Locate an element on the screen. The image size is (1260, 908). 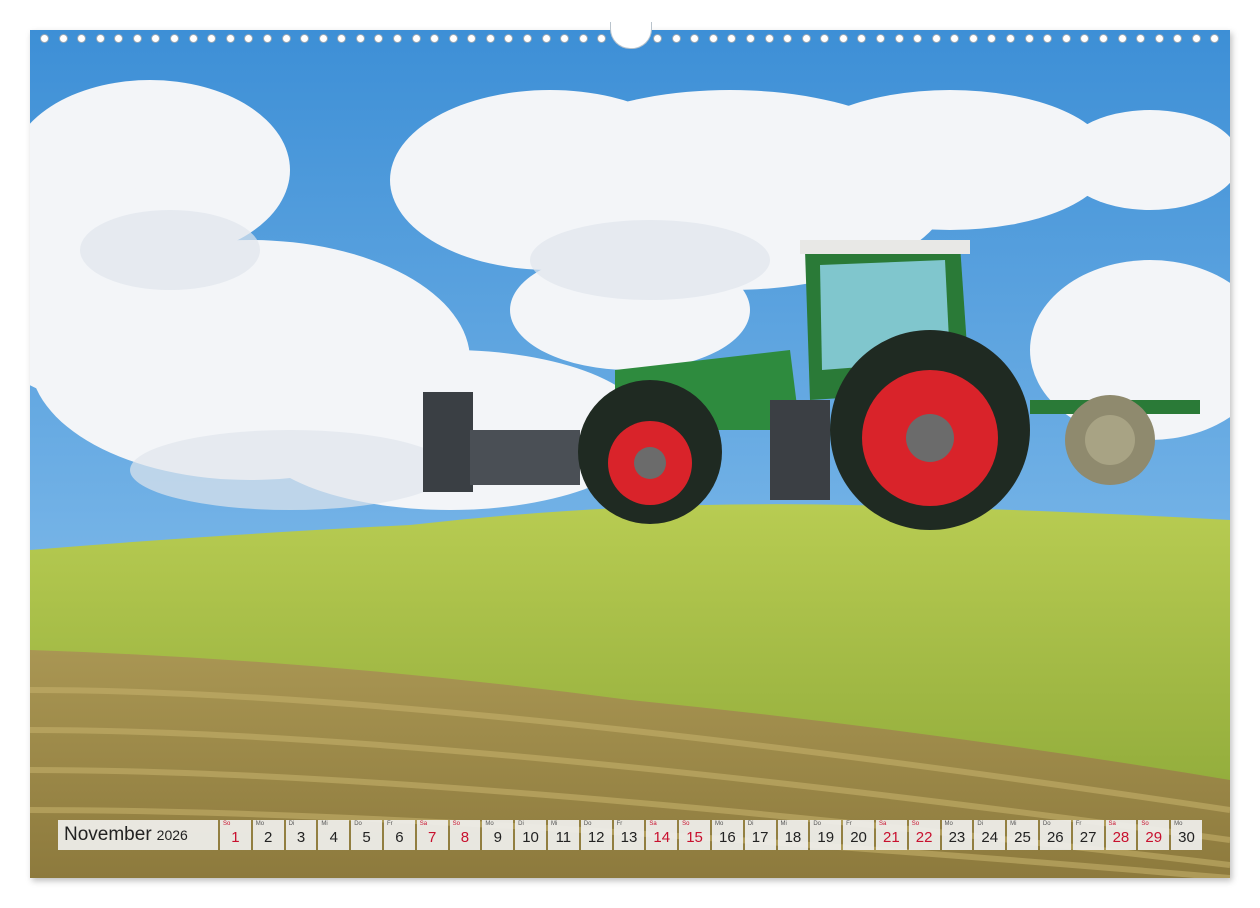
day-cell: Di 10 is located at coordinates (530, 835).